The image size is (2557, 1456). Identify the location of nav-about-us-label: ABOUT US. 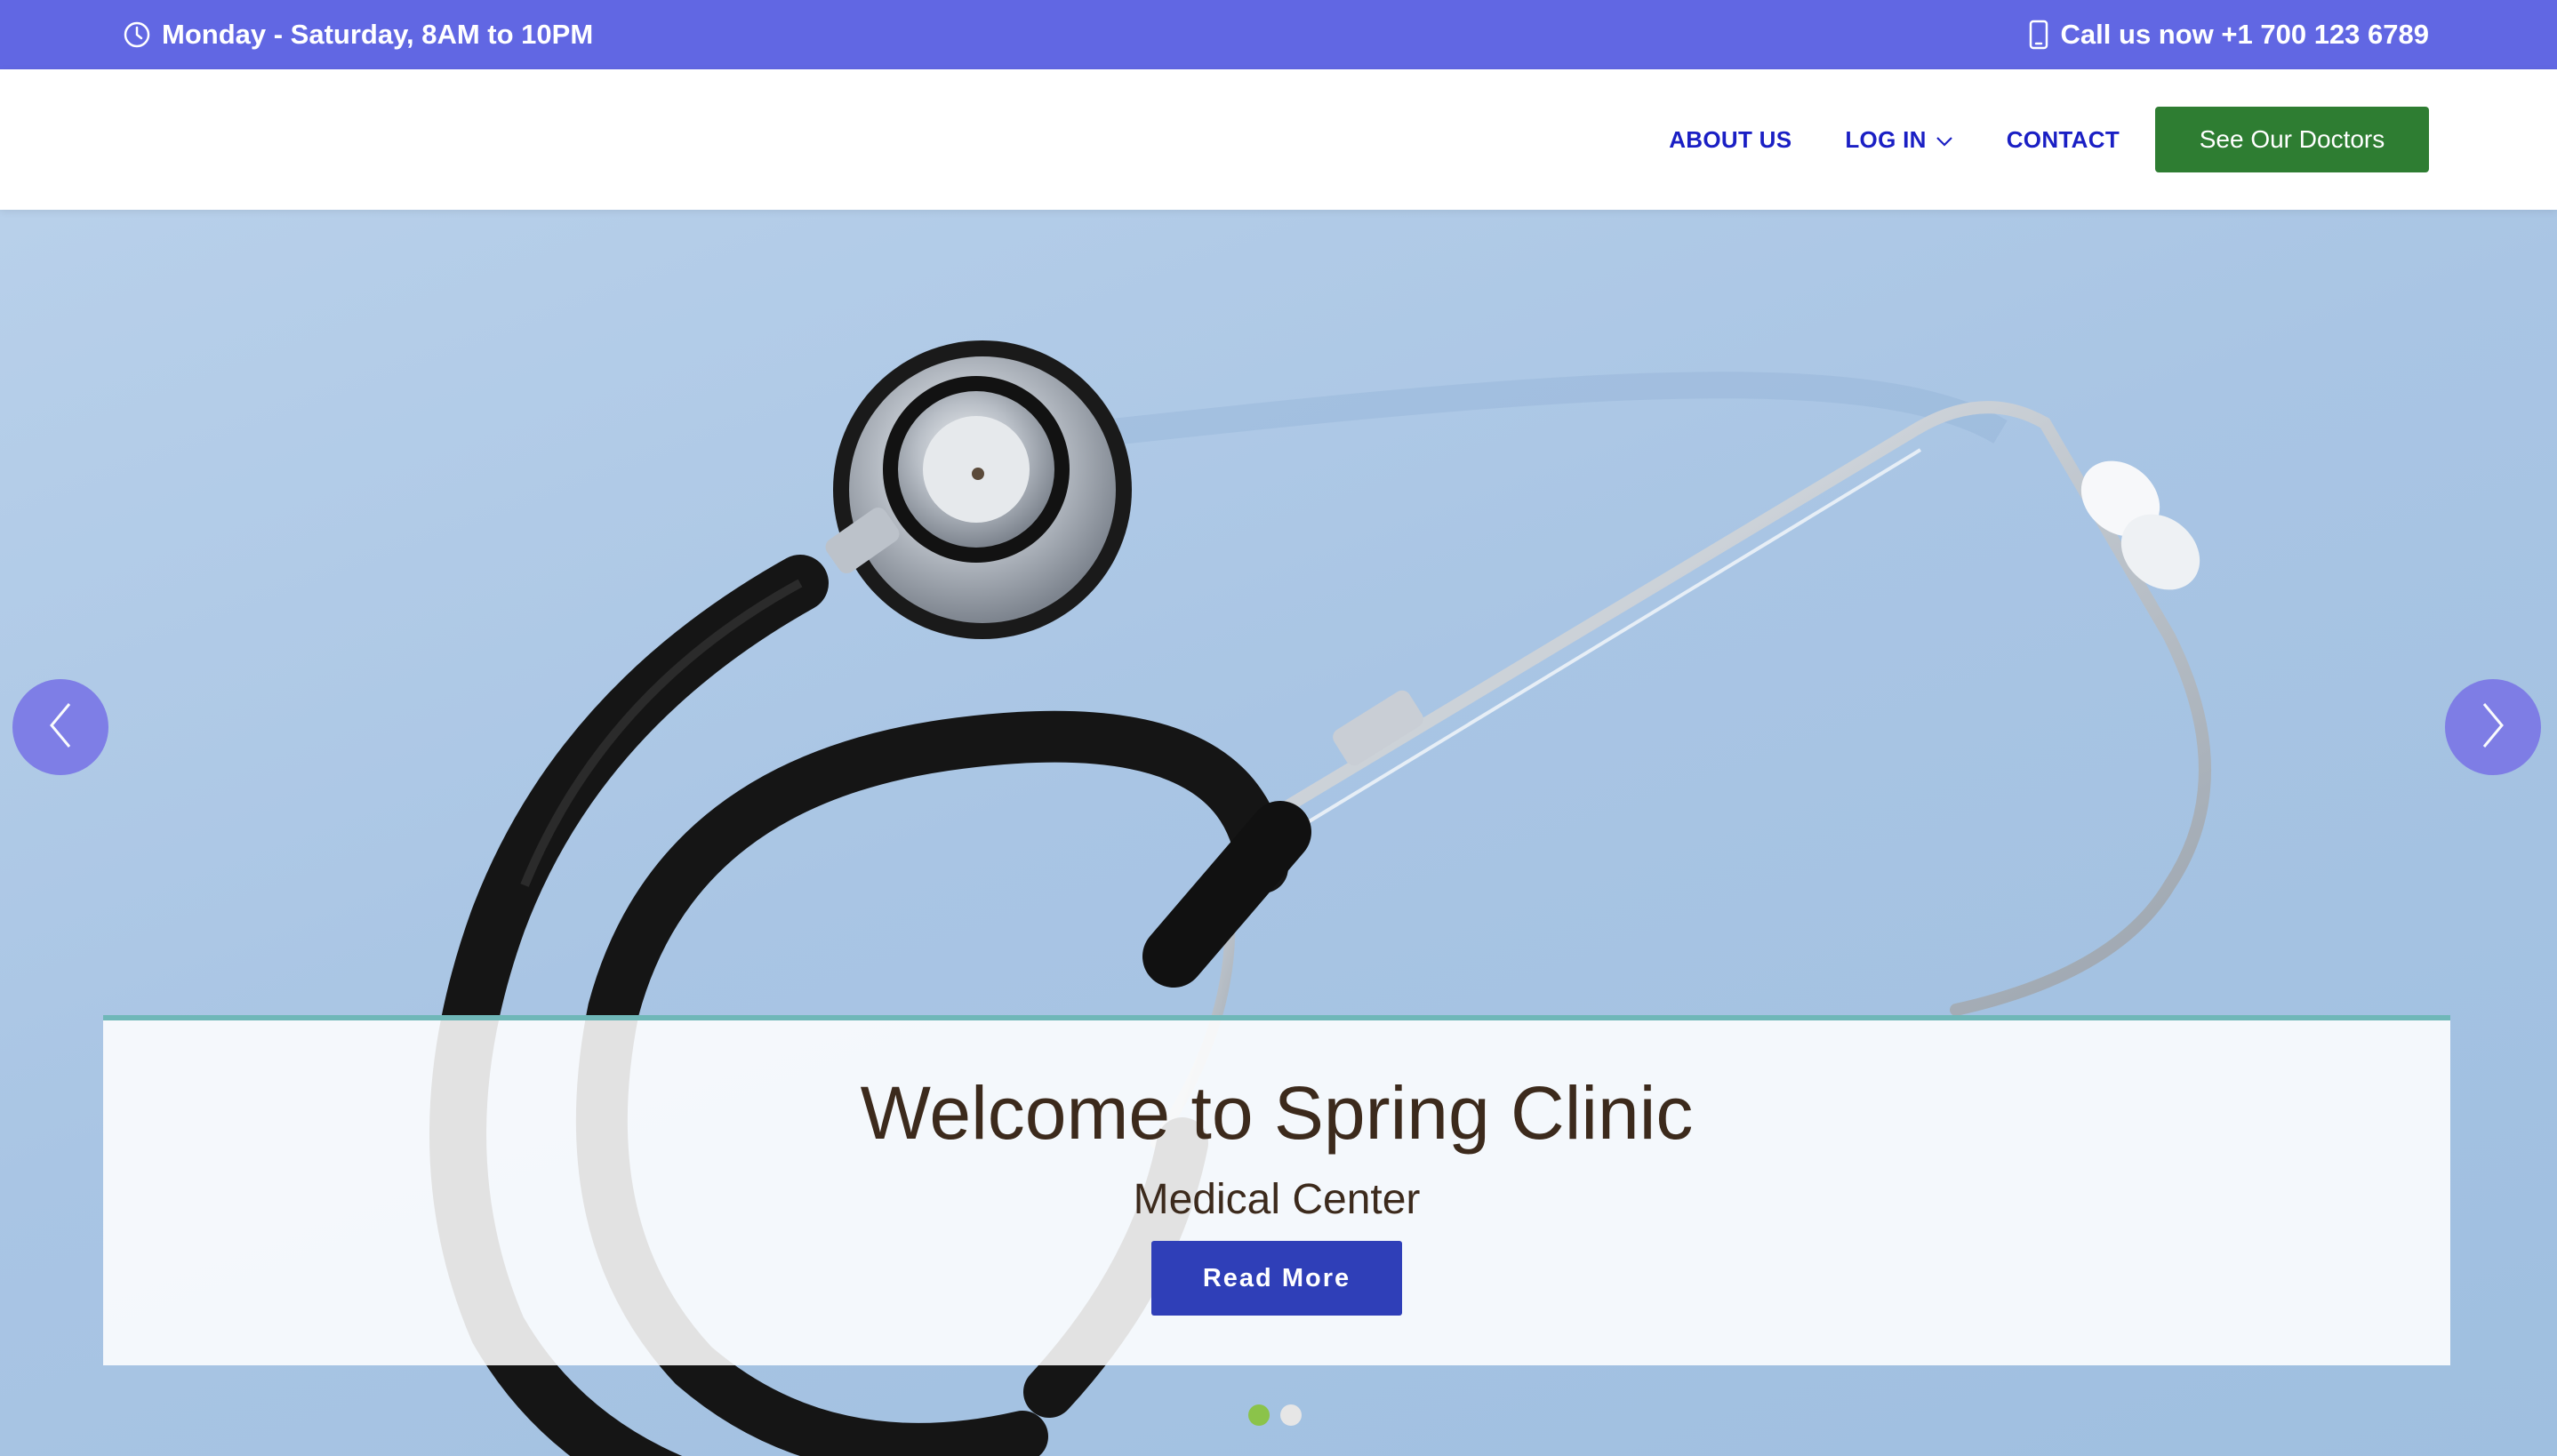
(1730, 139).